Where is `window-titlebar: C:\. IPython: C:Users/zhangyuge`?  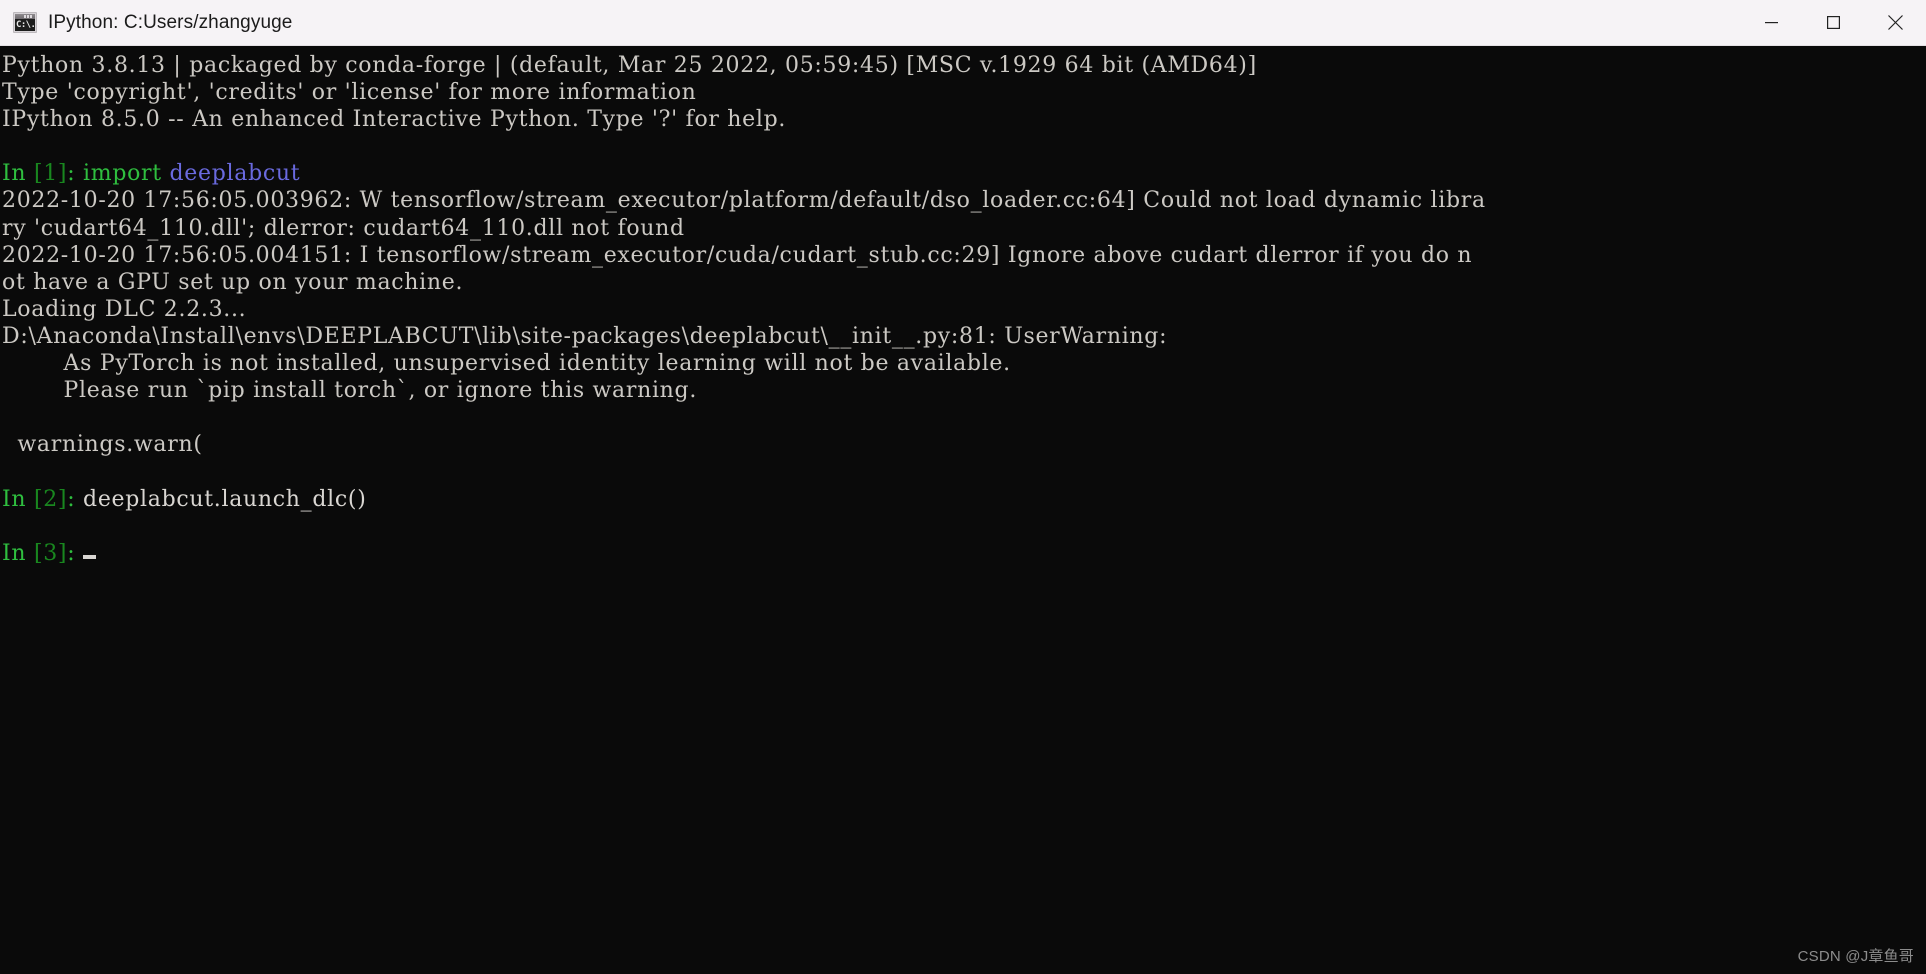 window-titlebar: C:\. IPython: C:Users/zhangyuge is located at coordinates (963, 23).